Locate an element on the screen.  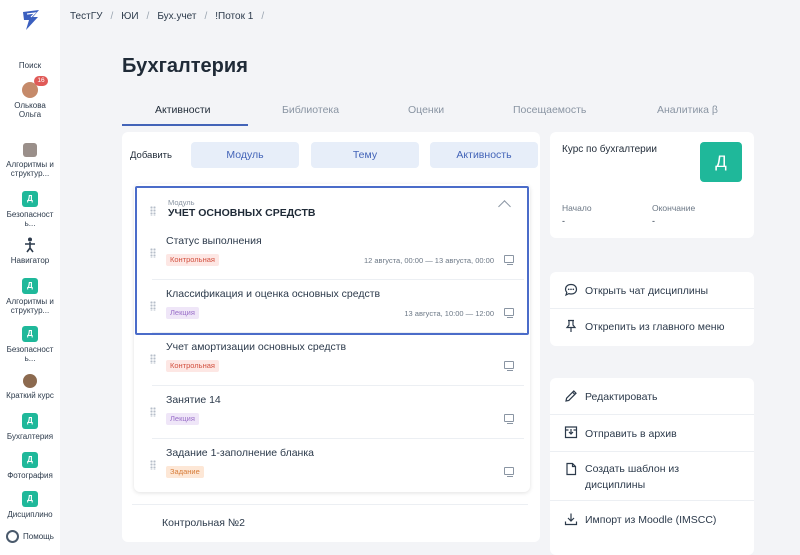
pencil-icon is located at coordinates (571, 396).